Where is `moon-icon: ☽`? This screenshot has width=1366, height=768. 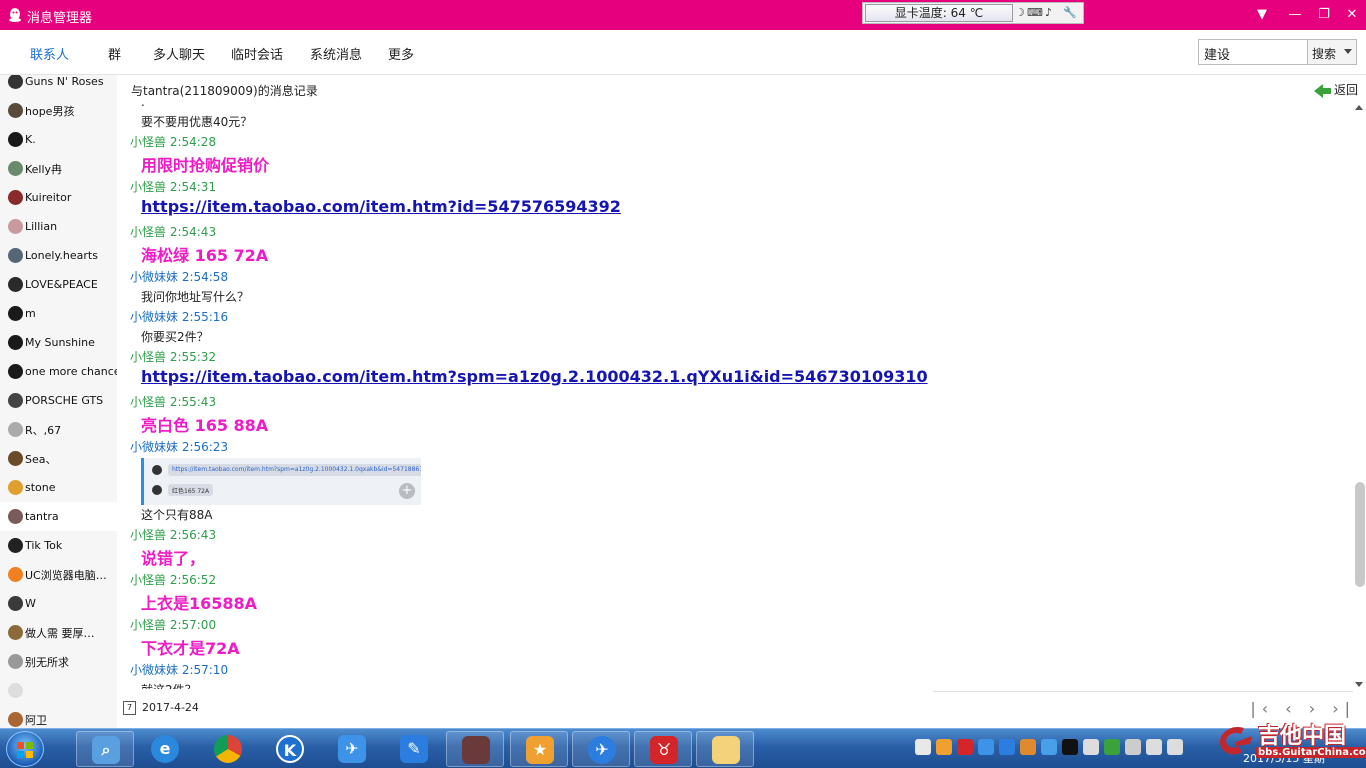 moon-icon: ☽ is located at coordinates (1020, 12).